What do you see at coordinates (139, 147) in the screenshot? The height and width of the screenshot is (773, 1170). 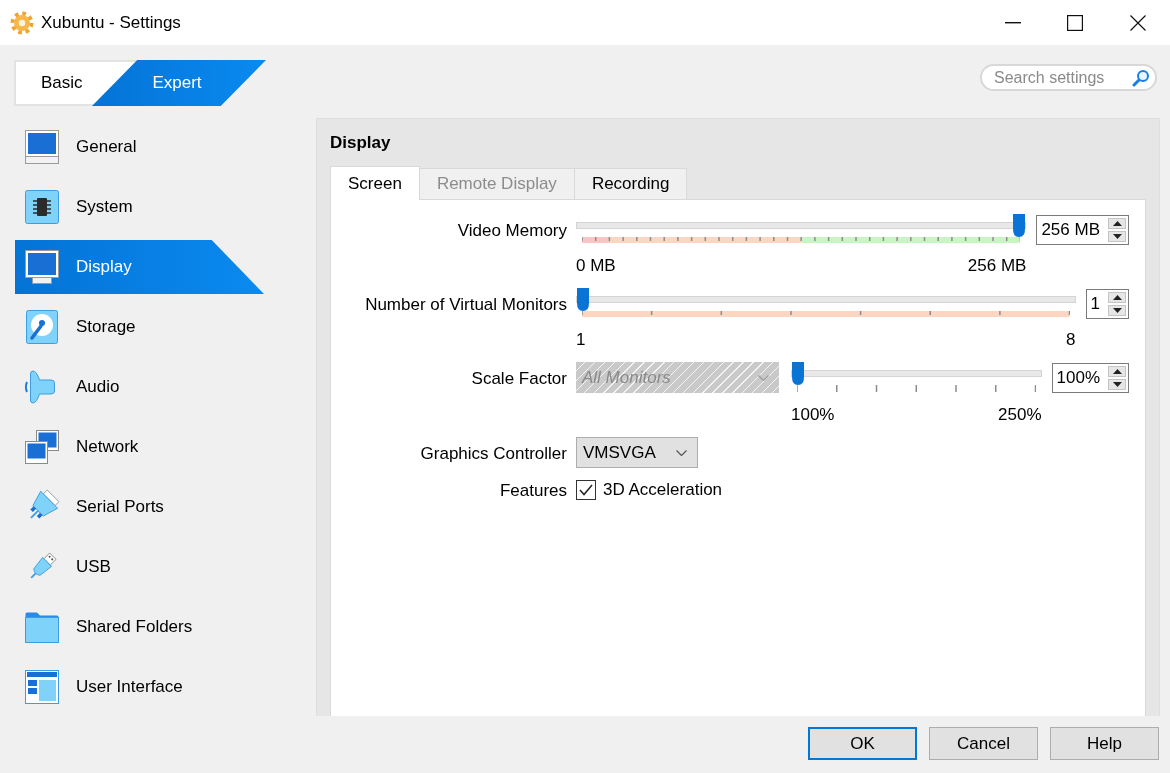 I see `sidebar-item: General` at bounding box center [139, 147].